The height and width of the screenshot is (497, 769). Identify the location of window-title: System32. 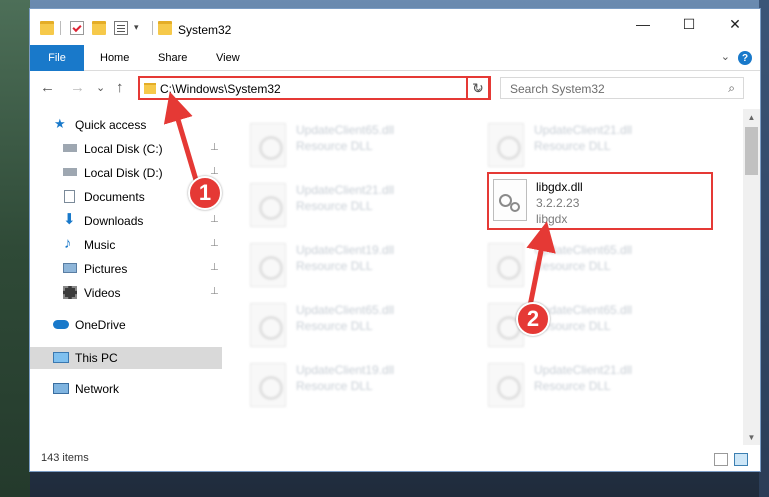
(205, 30).